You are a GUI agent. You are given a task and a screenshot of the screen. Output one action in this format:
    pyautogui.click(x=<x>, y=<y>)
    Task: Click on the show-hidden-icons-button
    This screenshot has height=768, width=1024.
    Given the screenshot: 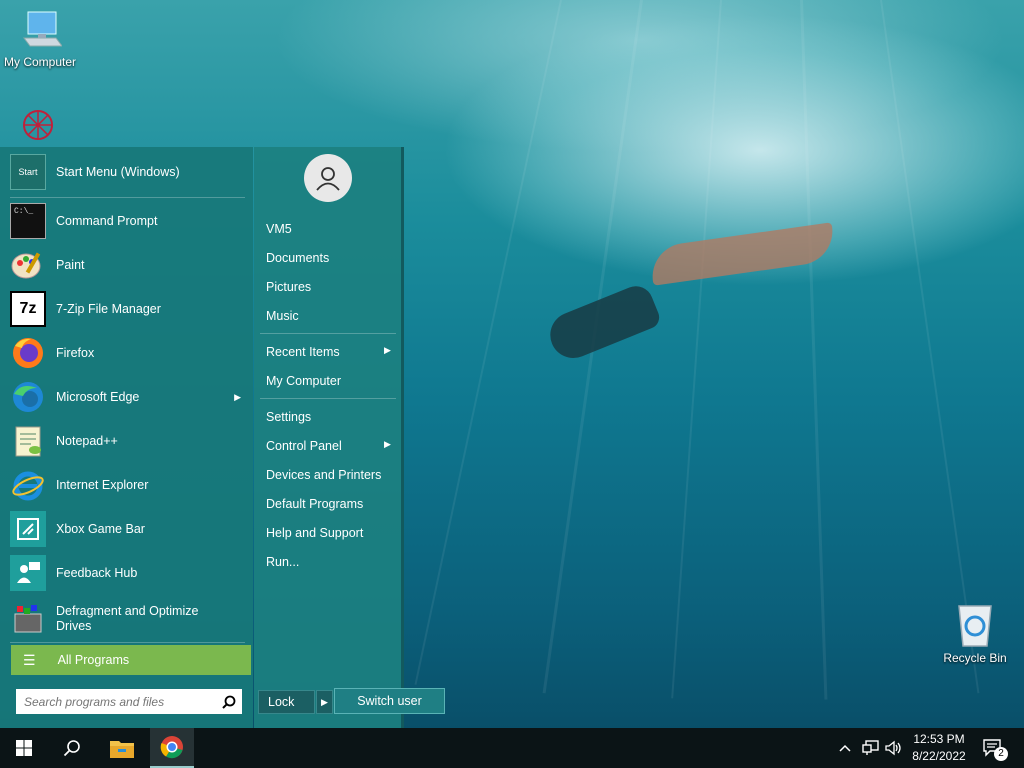 What is the action you would take?
    pyautogui.click(x=846, y=748)
    